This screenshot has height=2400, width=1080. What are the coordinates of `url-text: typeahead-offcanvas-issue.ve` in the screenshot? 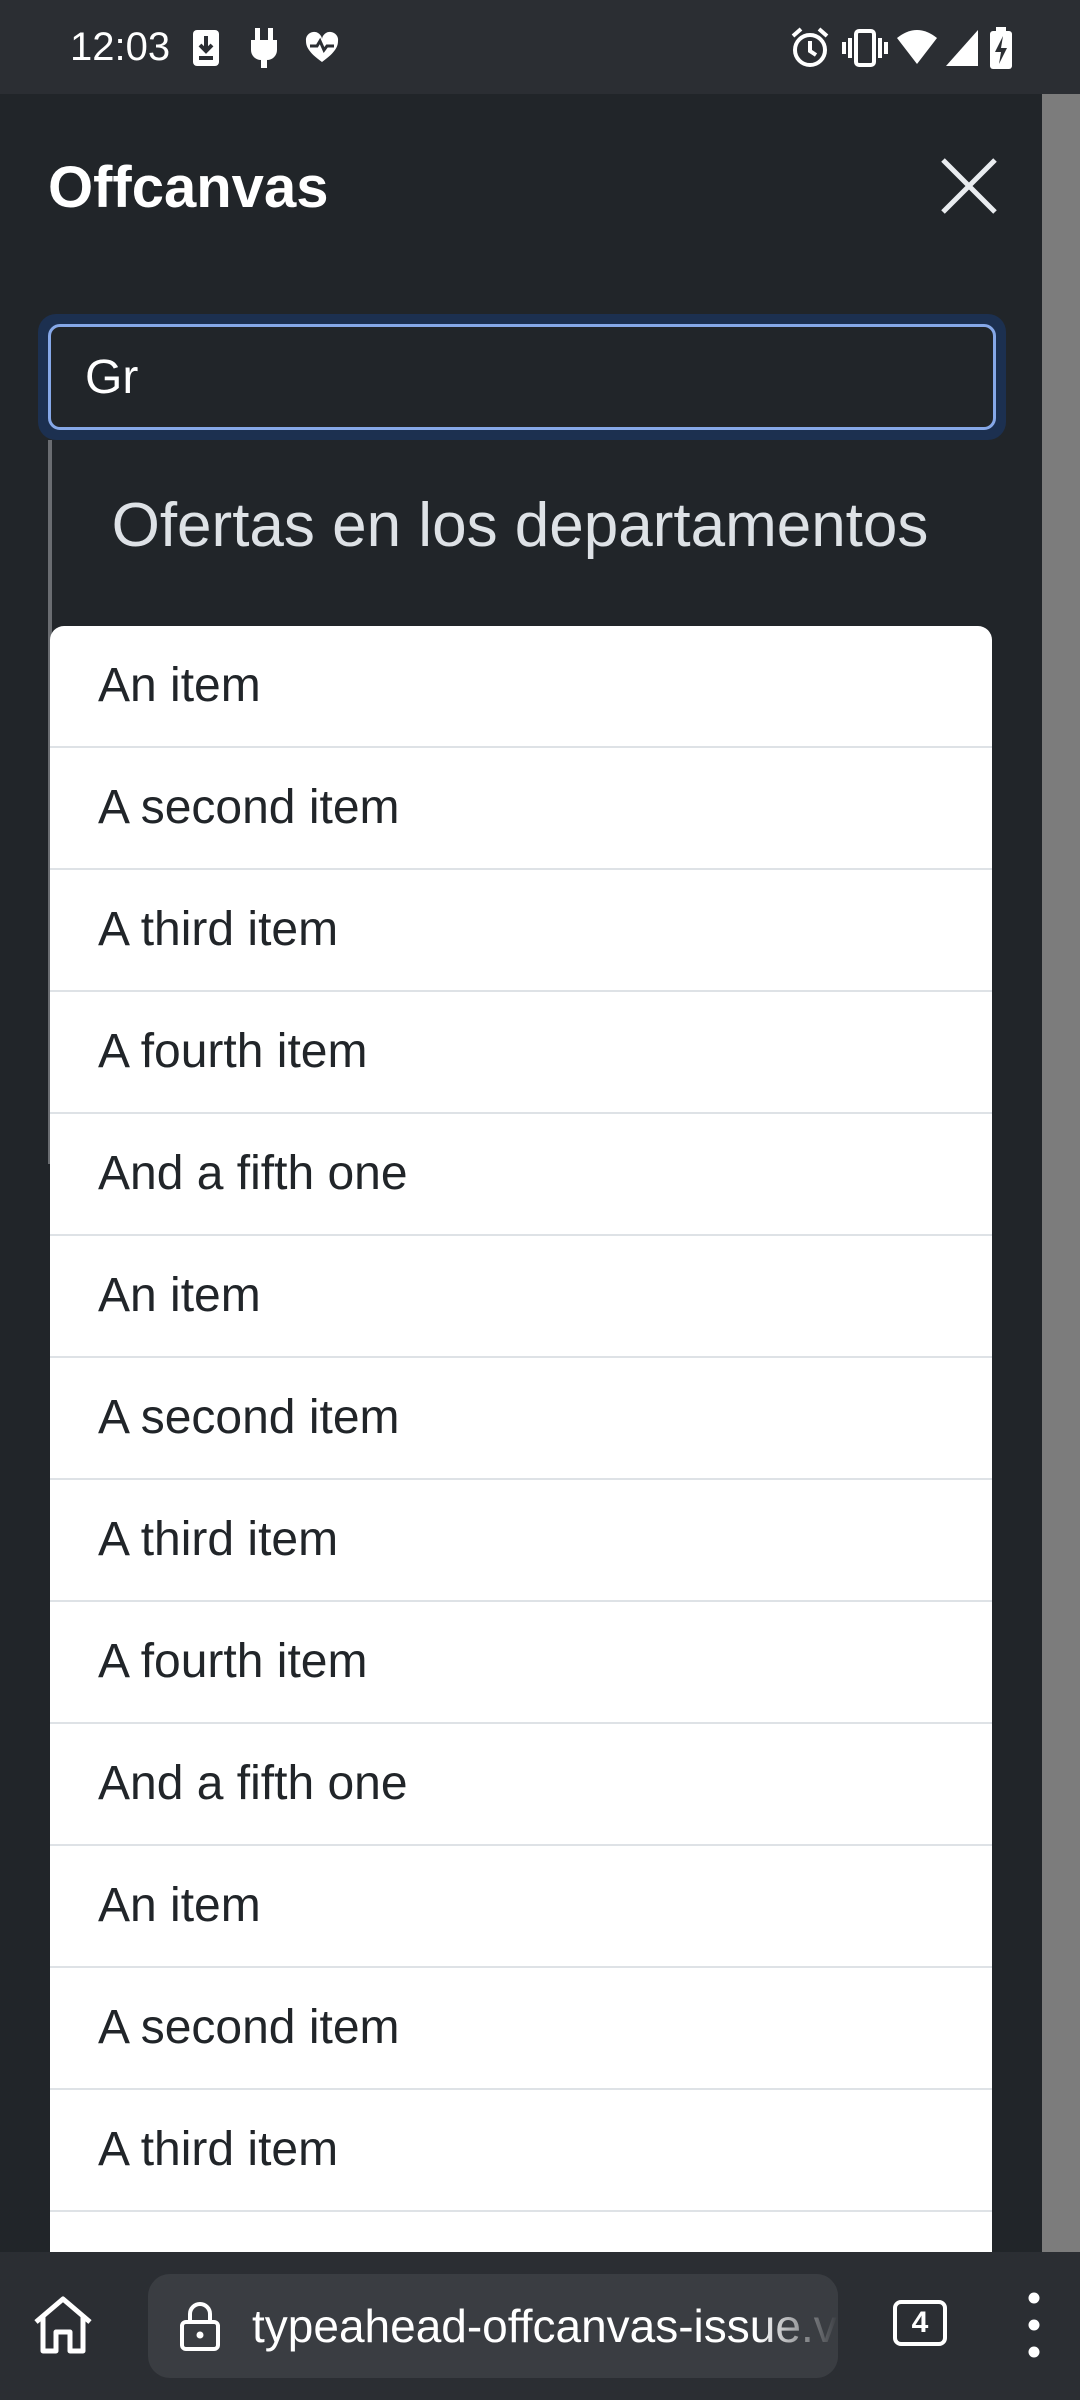 It's located at (545, 2326).